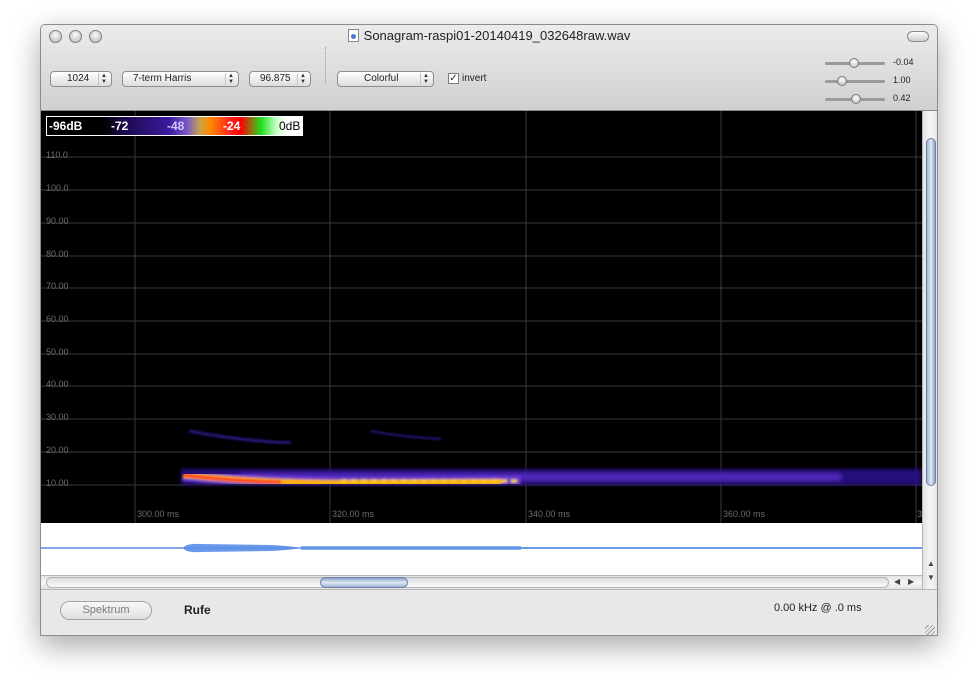 The image size is (977, 690). I want to click on y-axis-label: 30.00, so click(57, 417).